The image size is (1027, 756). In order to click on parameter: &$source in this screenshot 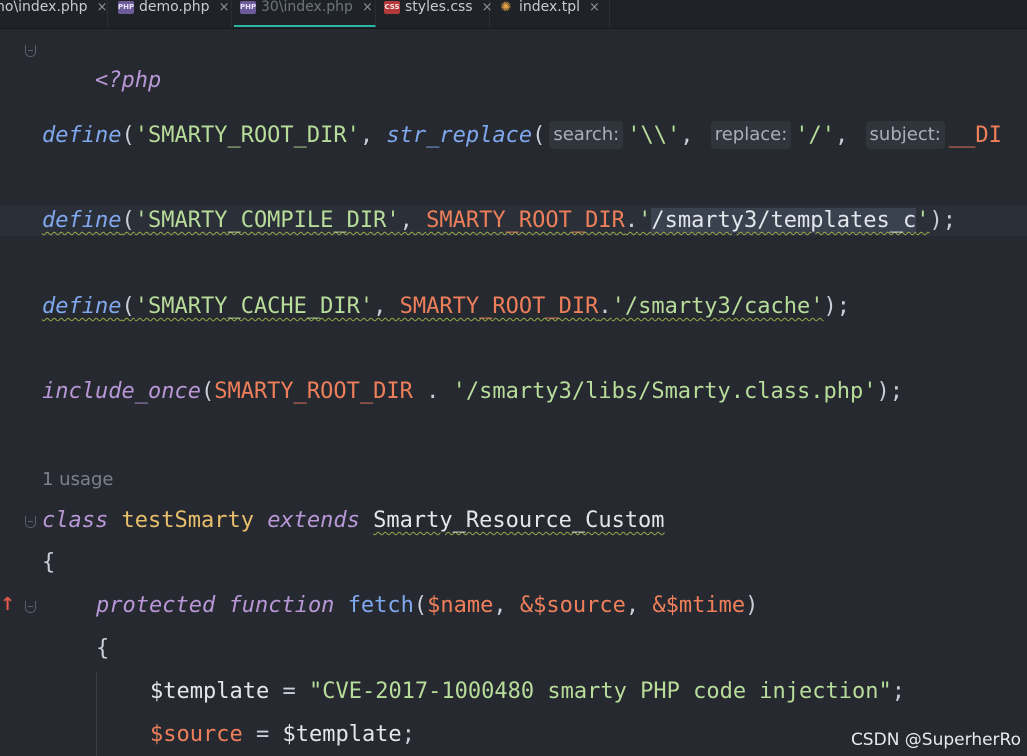, I will do `click(572, 605)`.